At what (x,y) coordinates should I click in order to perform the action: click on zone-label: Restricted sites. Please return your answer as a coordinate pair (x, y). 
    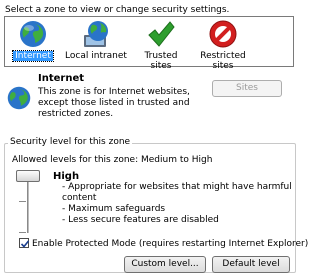
    Looking at the image, I should click on (223, 61).